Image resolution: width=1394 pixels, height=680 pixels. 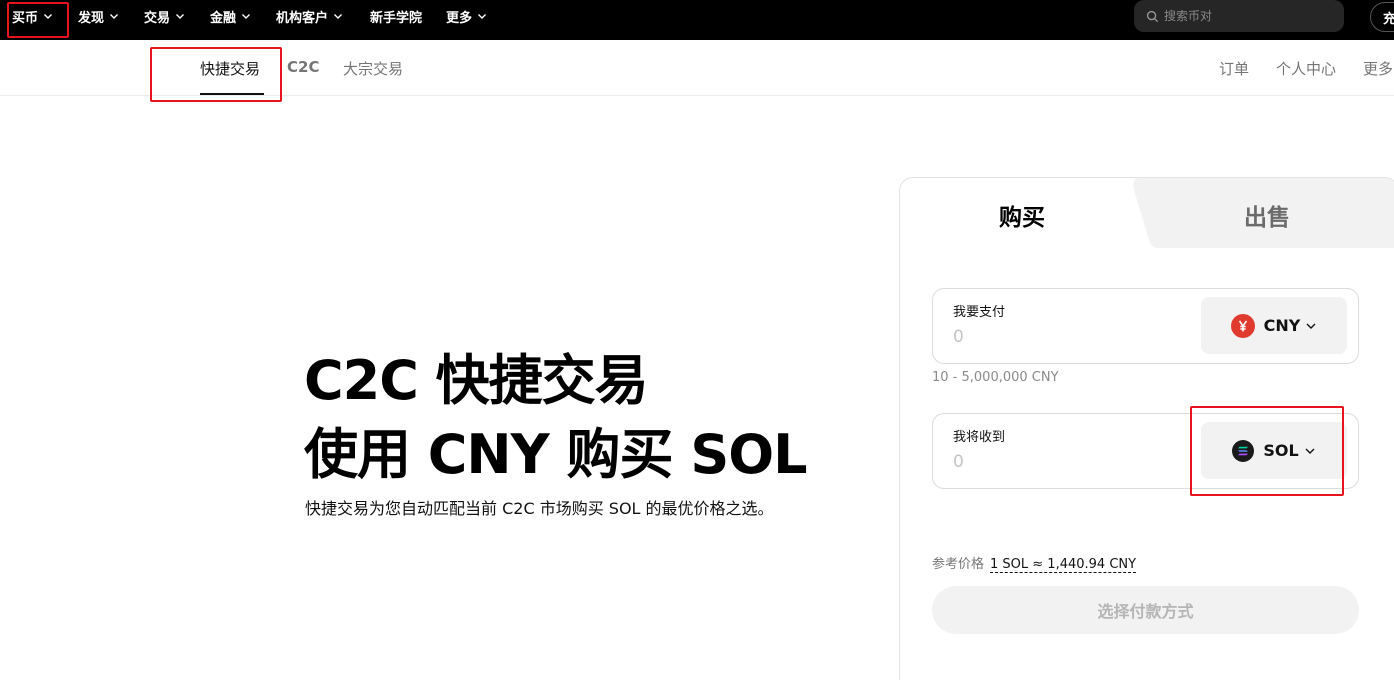 What do you see at coordinates (1306, 68) in the screenshot?
I see `personal-center-link: 个人中心` at bounding box center [1306, 68].